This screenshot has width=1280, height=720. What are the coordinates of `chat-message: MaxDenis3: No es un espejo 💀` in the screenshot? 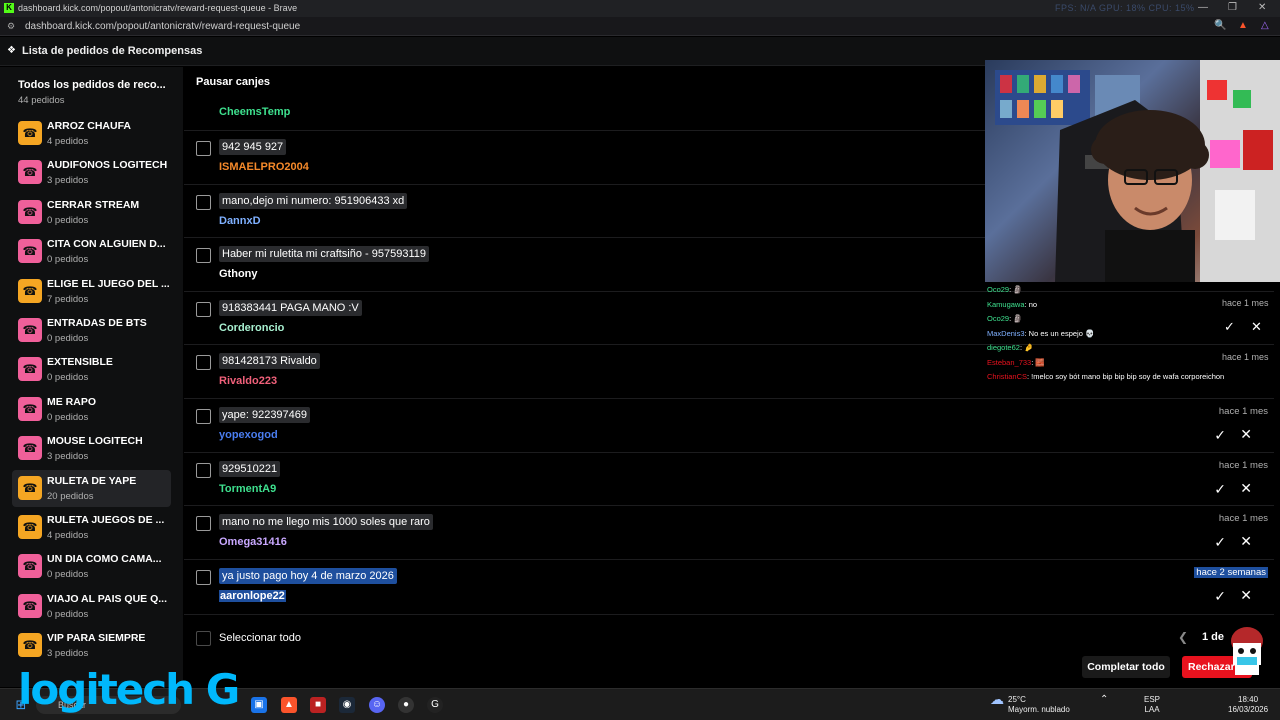 It's located at (1040, 333).